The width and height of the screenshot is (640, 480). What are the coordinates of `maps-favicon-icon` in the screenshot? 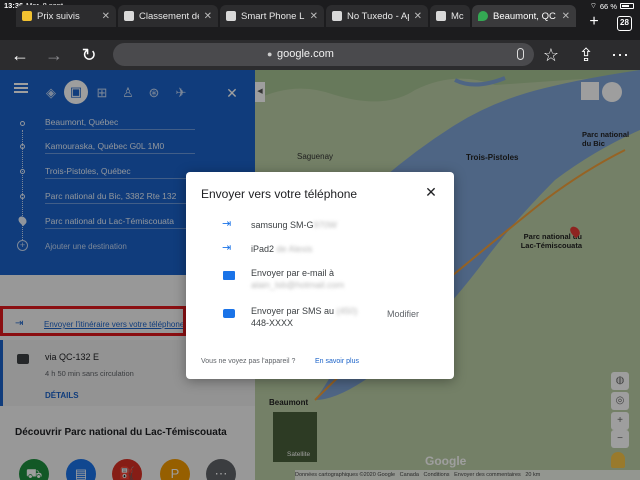 It's located at (483, 16).